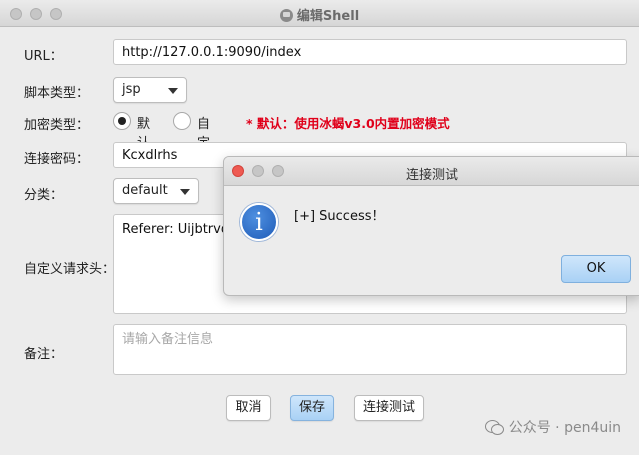 This screenshot has width=639, height=455. What do you see at coordinates (259, 222) in the screenshot?
I see `info-icon: i` at bounding box center [259, 222].